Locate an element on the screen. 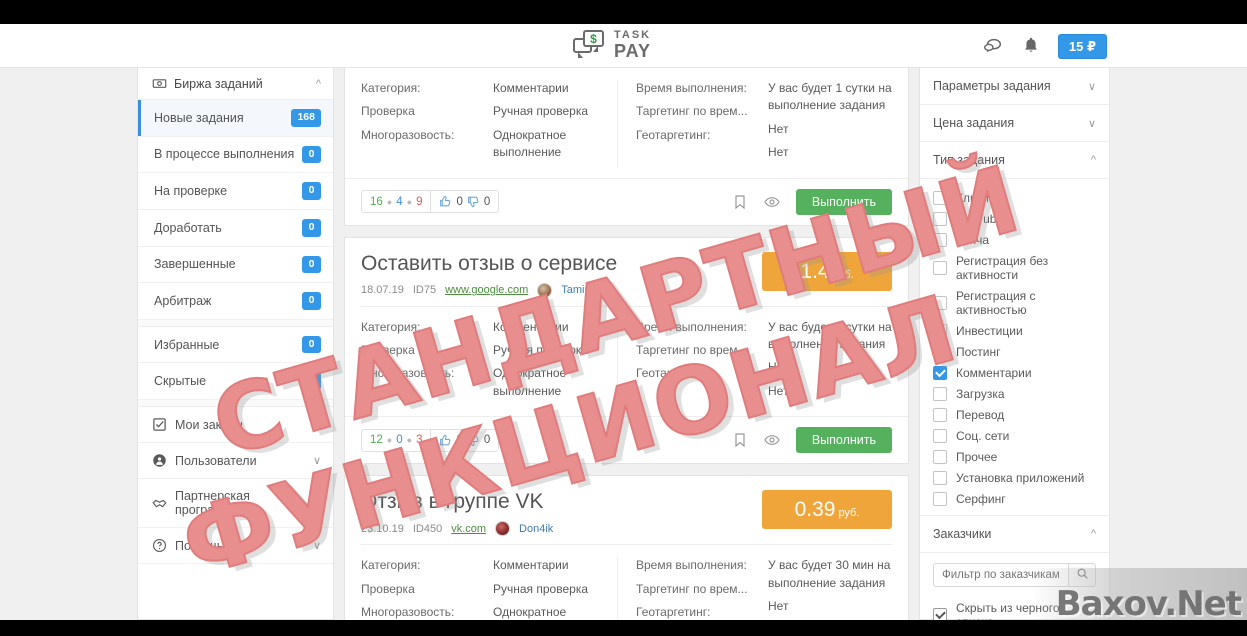 This screenshot has height=636, width=1247. sidebar-item-users: Пользователи ∨ is located at coordinates (235, 461).